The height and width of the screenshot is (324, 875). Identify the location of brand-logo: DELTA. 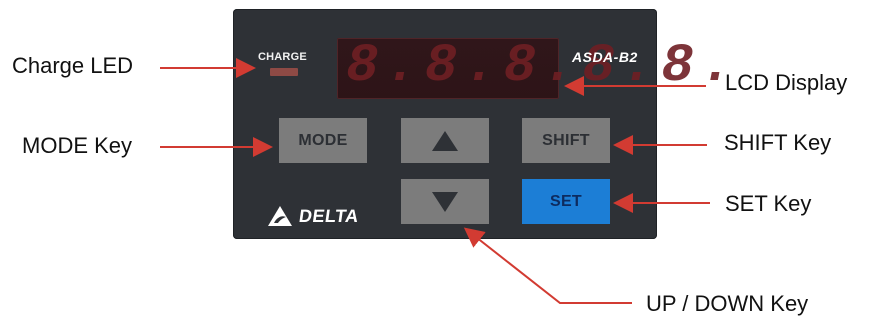
(314, 216).